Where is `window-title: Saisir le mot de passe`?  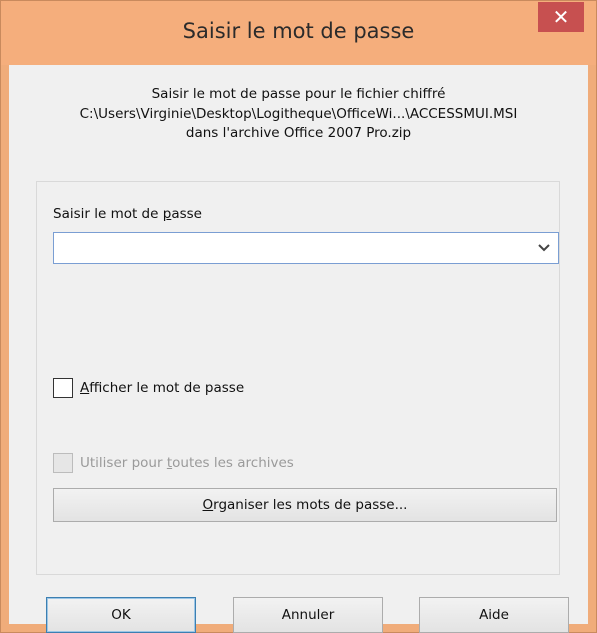 window-title: Saisir le mot de passe is located at coordinates (298, 31).